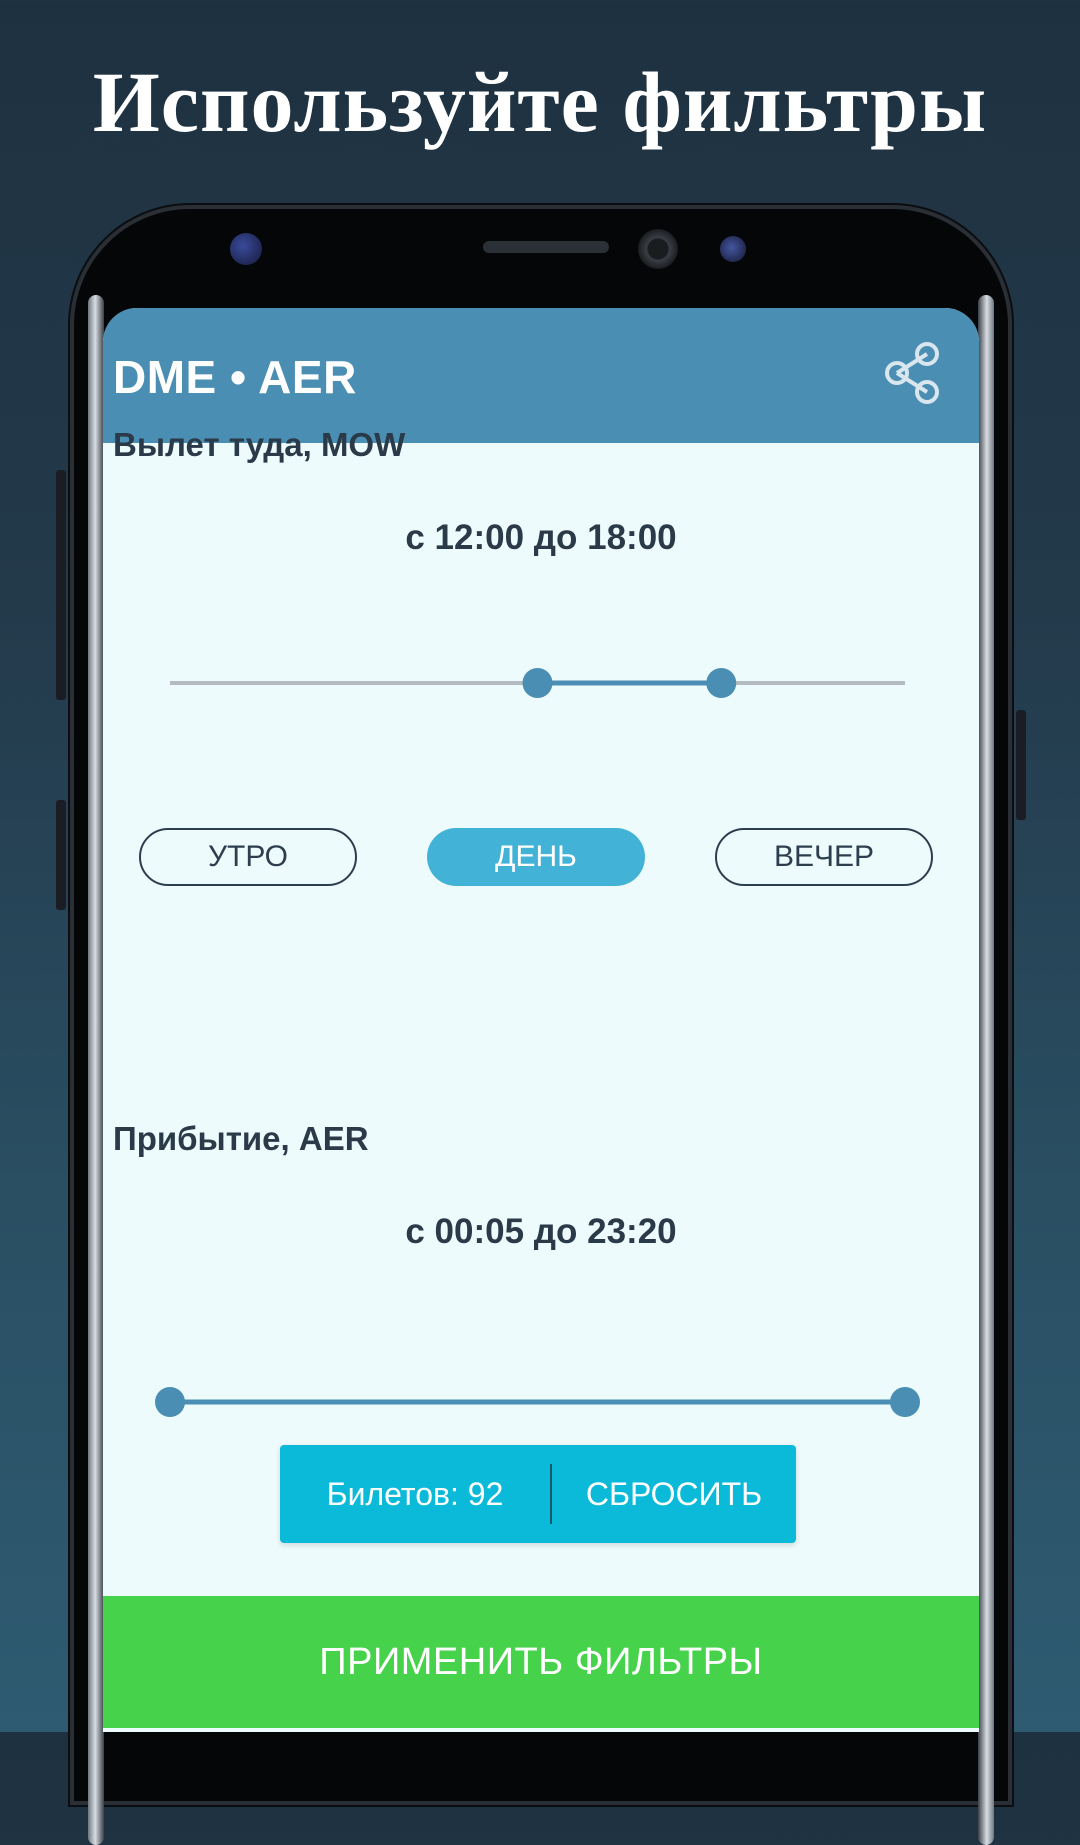 The width and height of the screenshot is (1080, 1845). Describe the element at coordinates (246, 249) in the screenshot. I see `front-sensor` at that location.